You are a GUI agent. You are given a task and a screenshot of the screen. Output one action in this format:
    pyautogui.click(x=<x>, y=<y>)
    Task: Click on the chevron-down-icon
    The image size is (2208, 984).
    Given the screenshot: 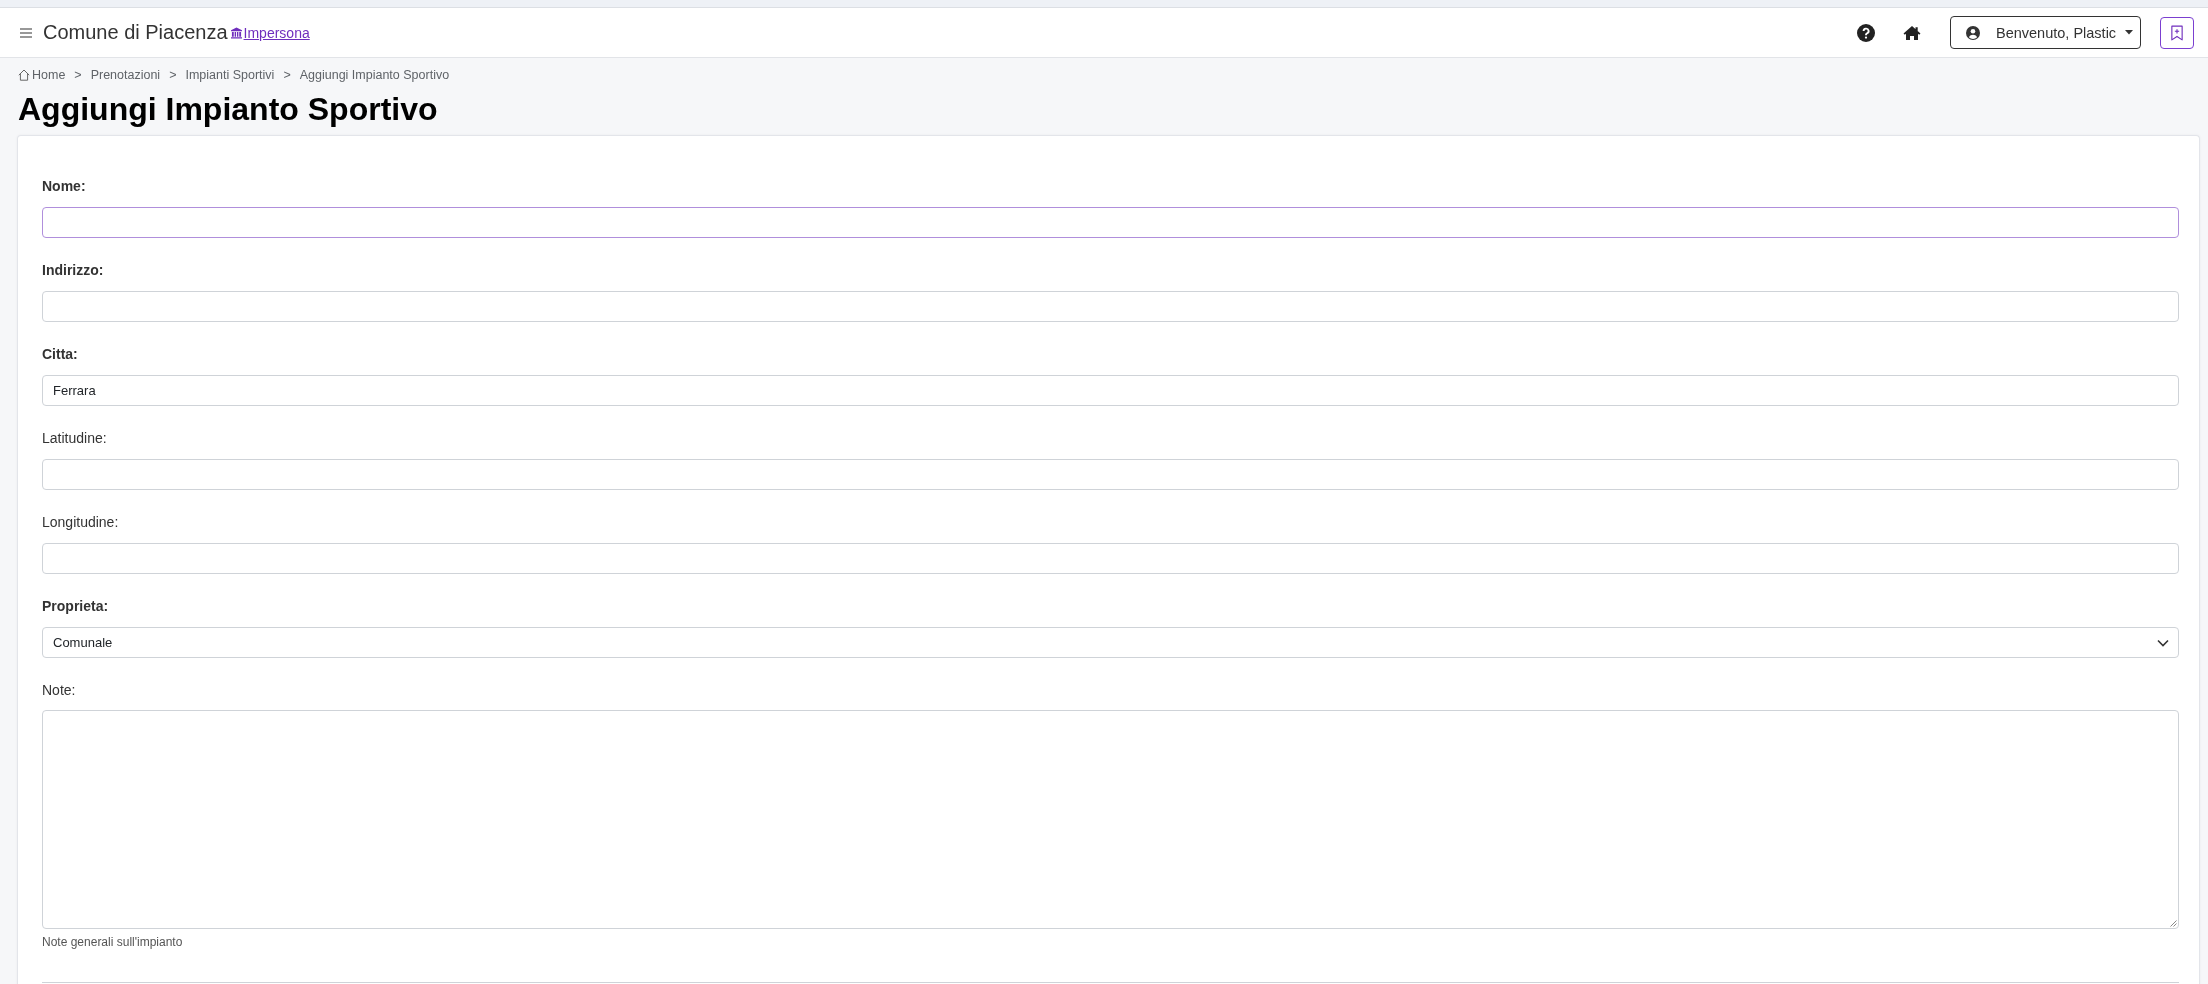 What is the action you would take?
    pyautogui.click(x=2163, y=642)
    